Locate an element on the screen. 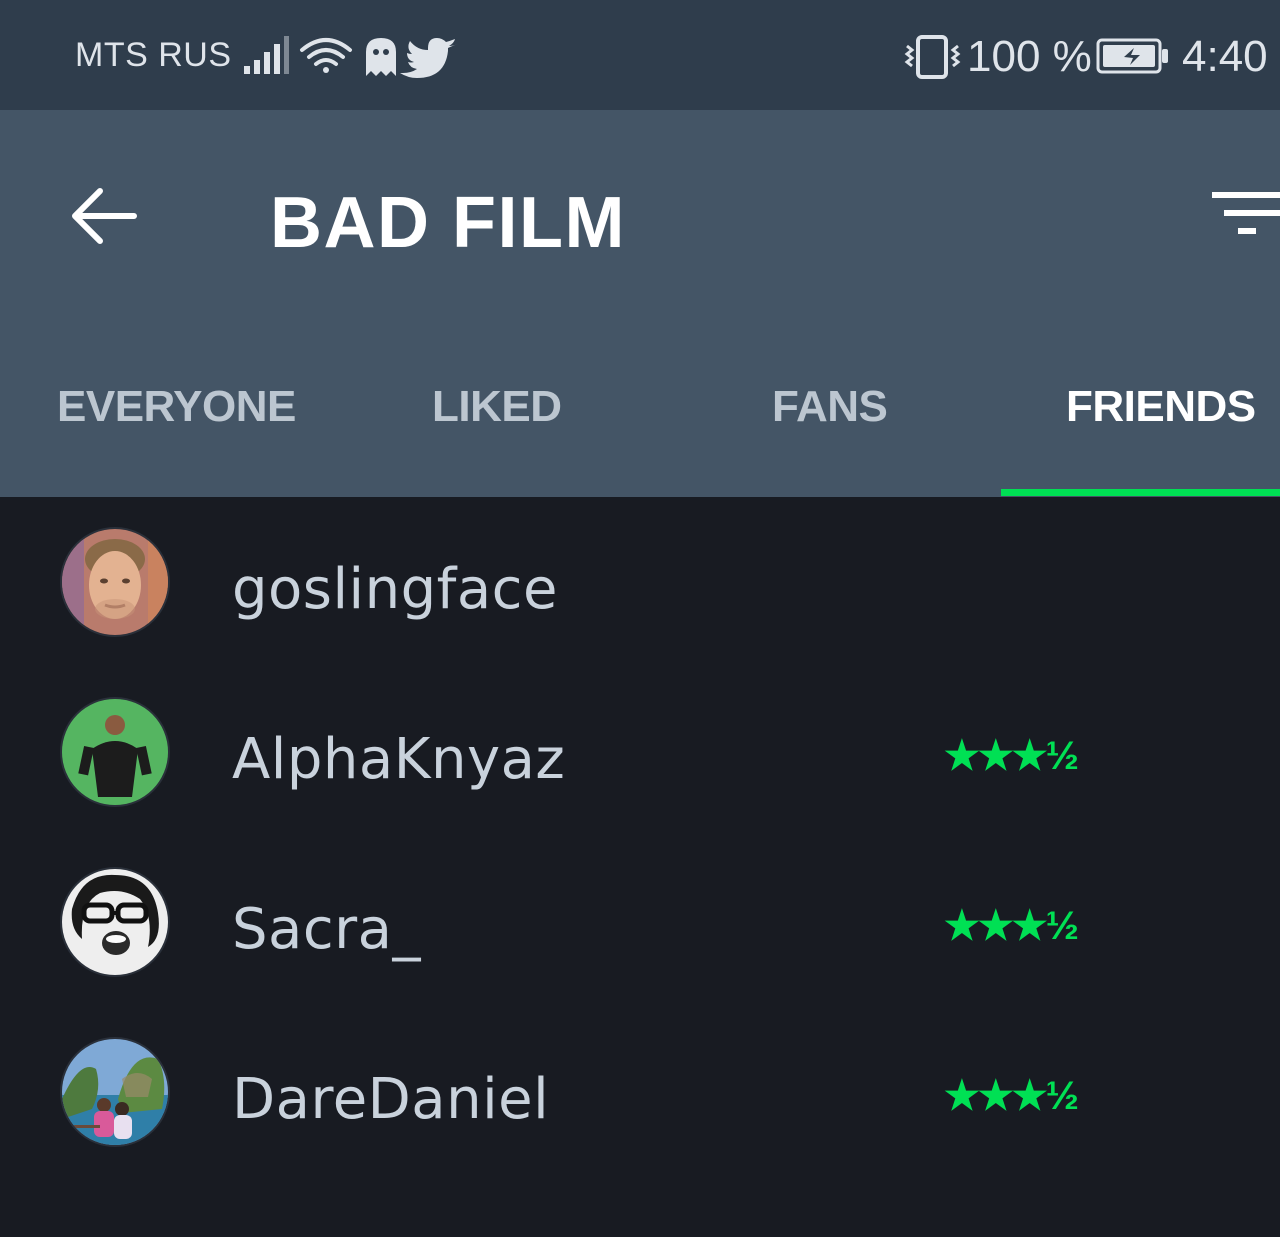  arrow-left-icon is located at coordinates (104, 216).